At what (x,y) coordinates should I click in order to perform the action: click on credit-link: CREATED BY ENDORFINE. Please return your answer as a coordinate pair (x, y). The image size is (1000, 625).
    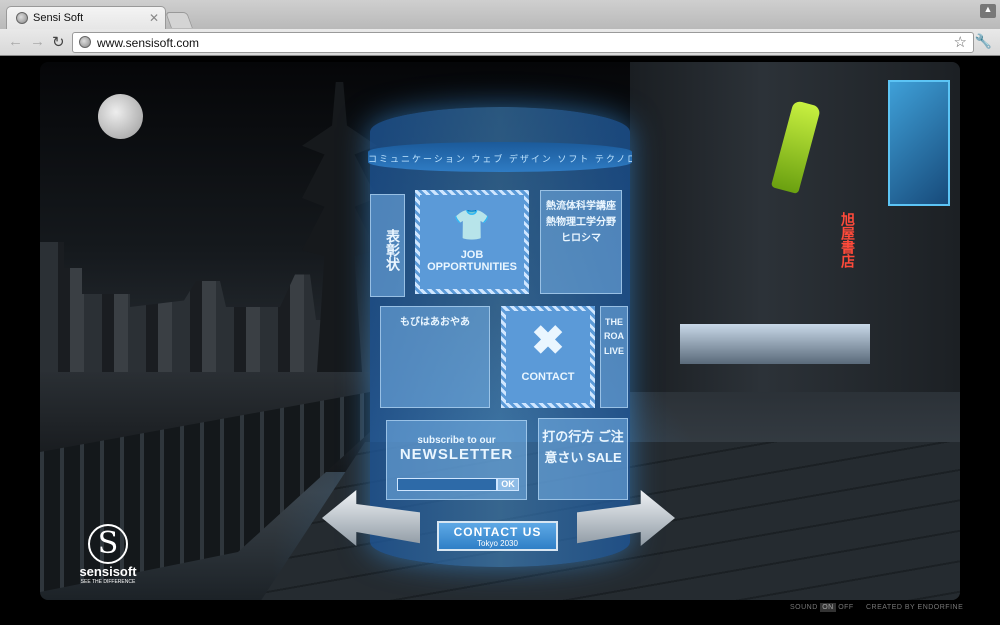
    Looking at the image, I should click on (914, 607).